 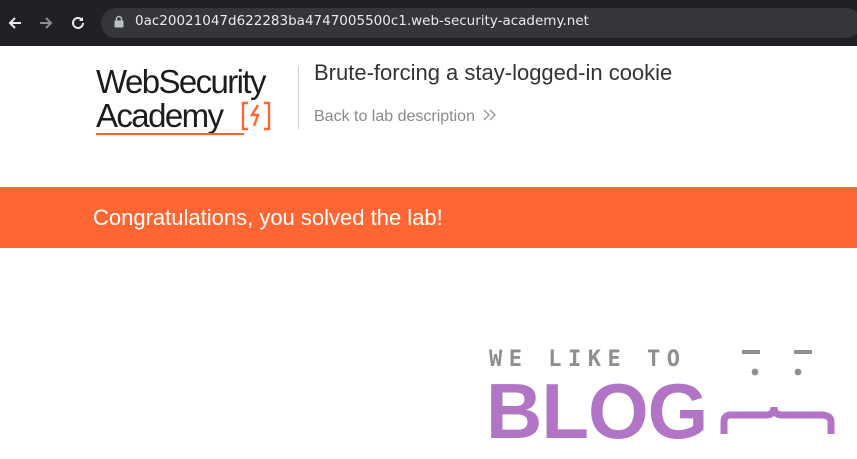 What do you see at coordinates (119, 24) in the screenshot?
I see `lock-icon` at bounding box center [119, 24].